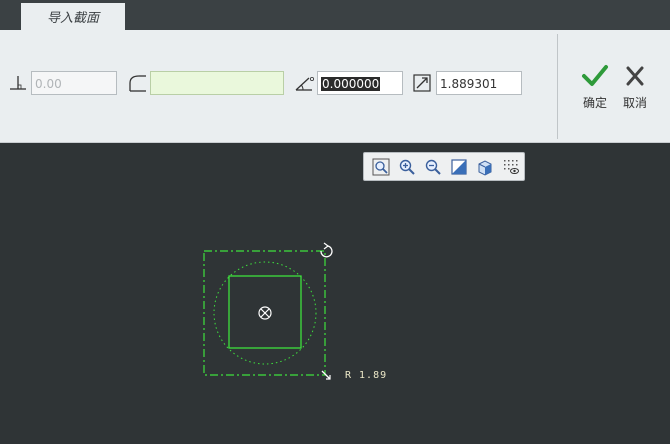  What do you see at coordinates (479, 83) in the screenshot?
I see `scale-input: 1.889301` at bounding box center [479, 83].